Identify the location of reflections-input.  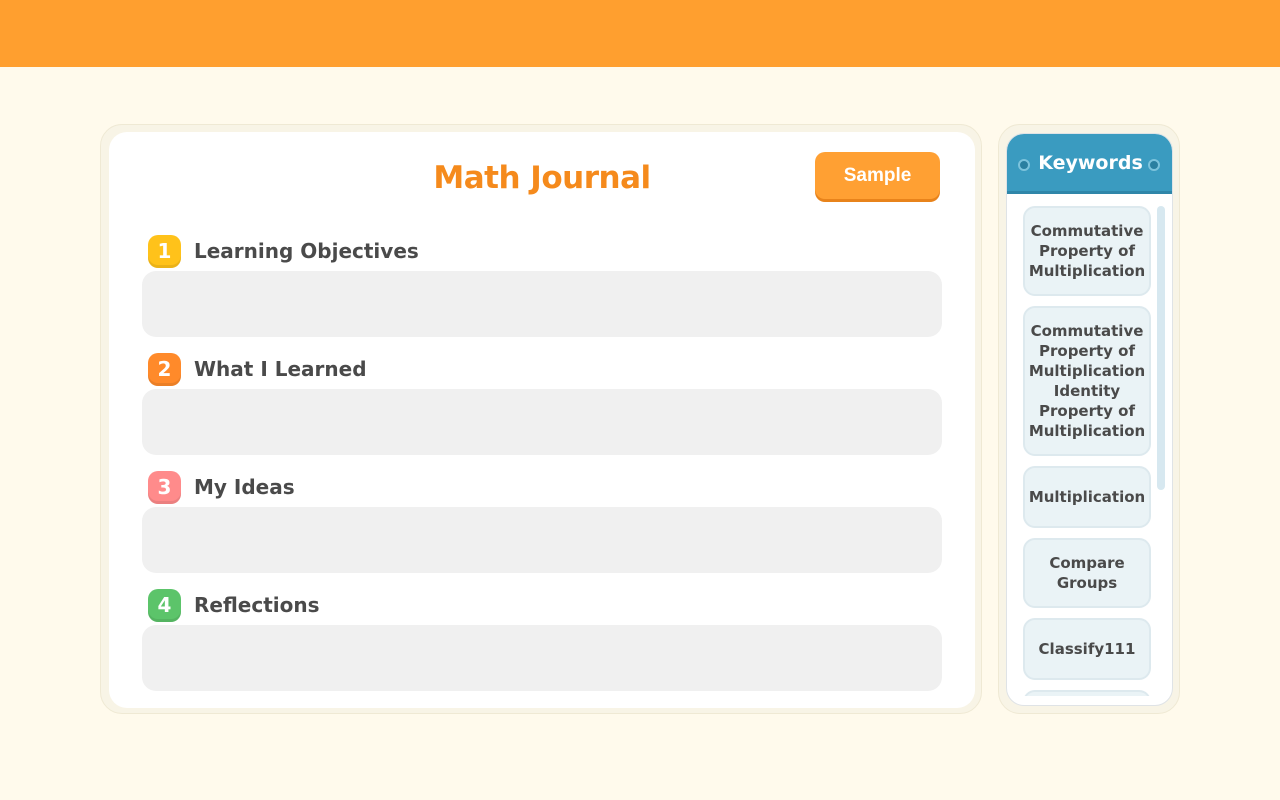
(542, 658).